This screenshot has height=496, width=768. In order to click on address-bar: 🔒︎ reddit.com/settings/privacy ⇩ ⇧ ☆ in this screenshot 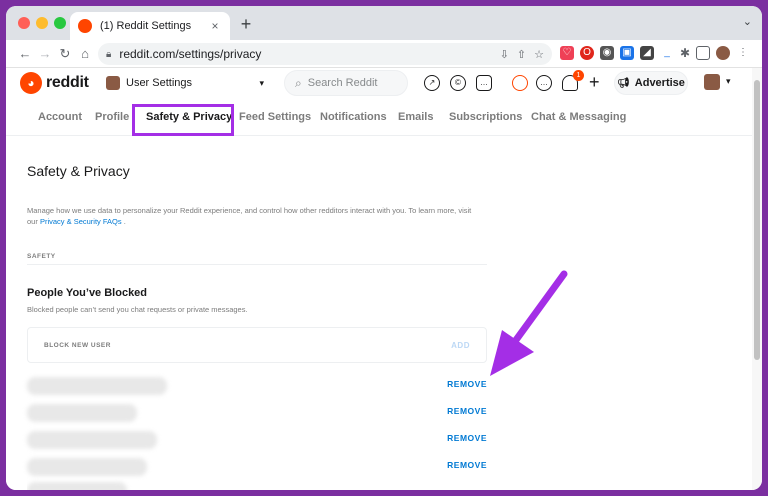, I will do `click(325, 54)`.